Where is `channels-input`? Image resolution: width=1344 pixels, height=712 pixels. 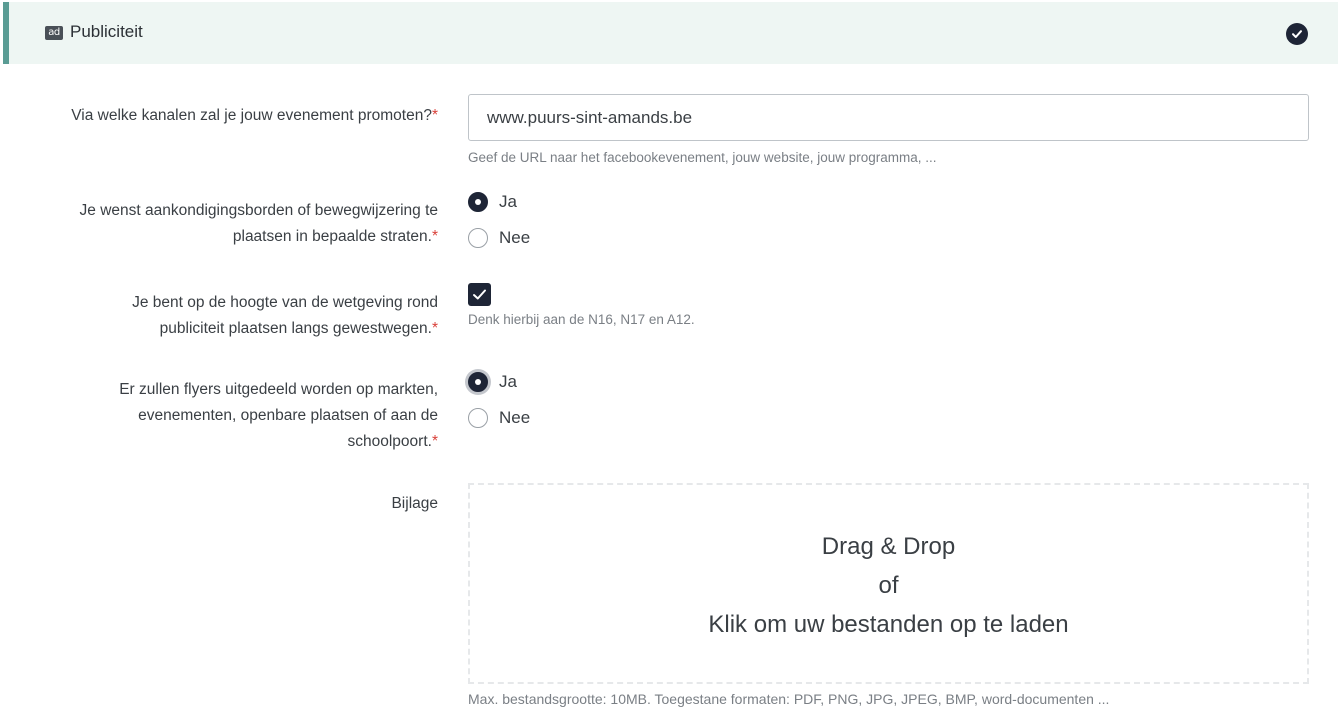
channels-input is located at coordinates (888, 117).